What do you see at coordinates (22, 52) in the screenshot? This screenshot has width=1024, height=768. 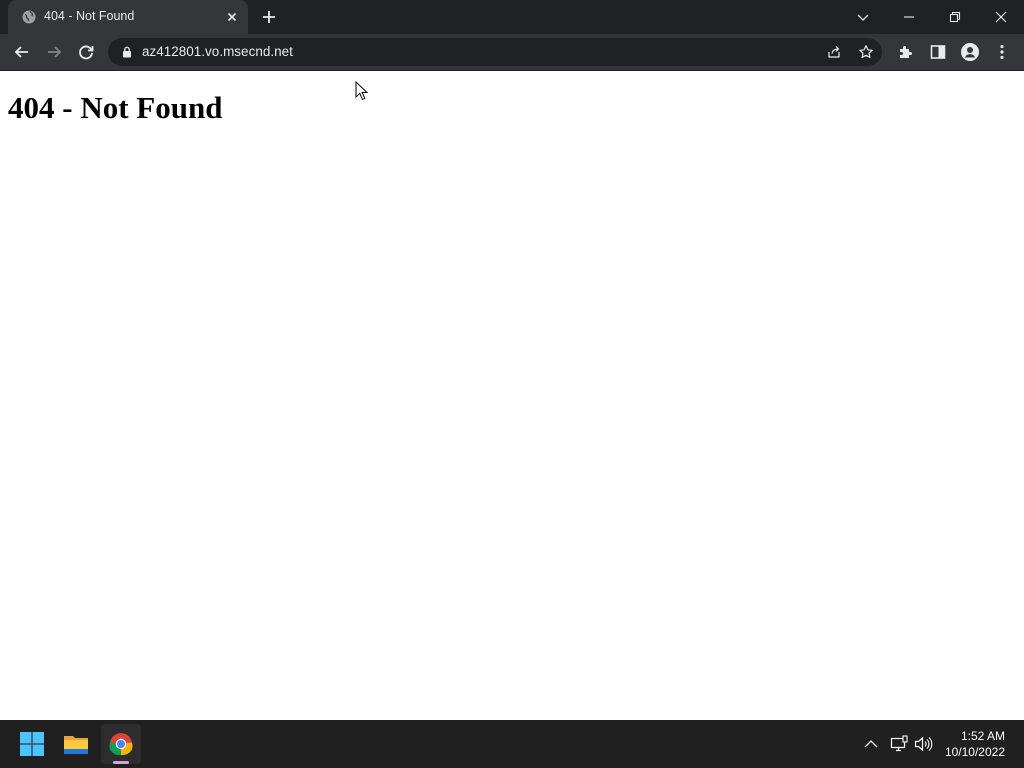 I see `arrow-left-icon` at bounding box center [22, 52].